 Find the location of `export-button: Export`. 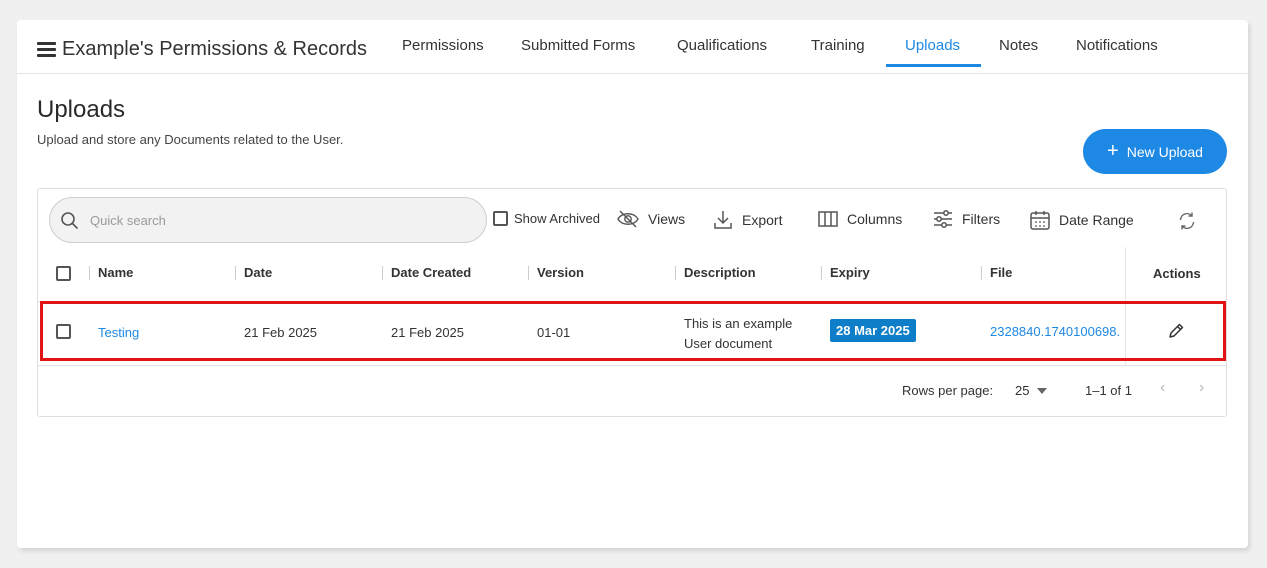

export-button: Export is located at coordinates (747, 220).